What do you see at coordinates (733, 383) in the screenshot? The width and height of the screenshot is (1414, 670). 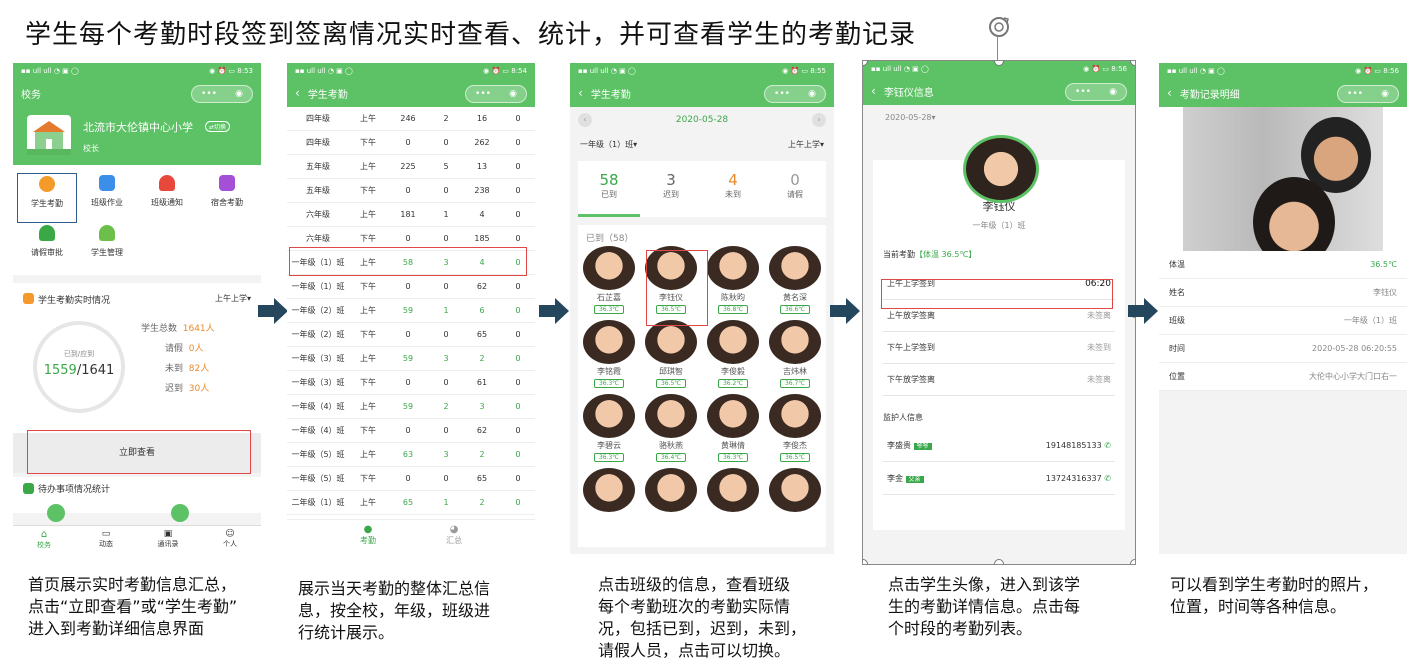 I see `temperature-badge: 36.2℃` at bounding box center [733, 383].